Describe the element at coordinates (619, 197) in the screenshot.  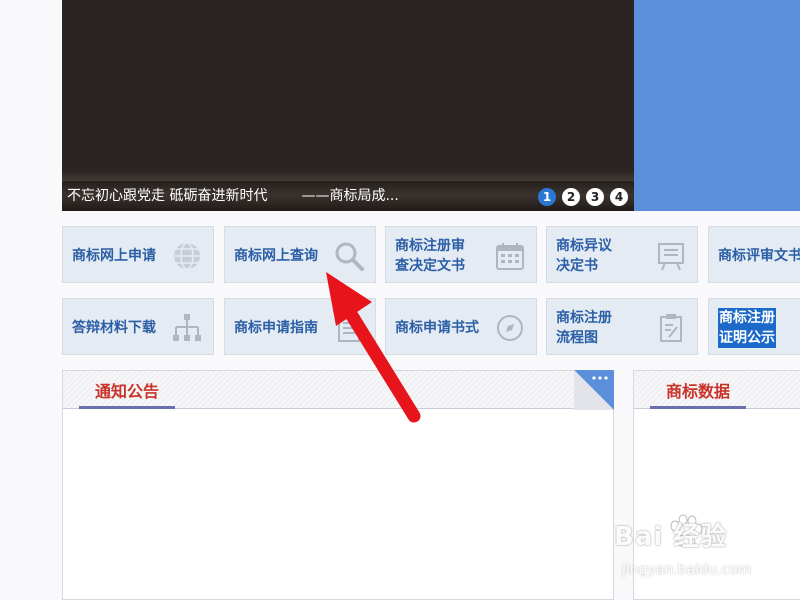
I see `banner-dot-4: 4` at that location.